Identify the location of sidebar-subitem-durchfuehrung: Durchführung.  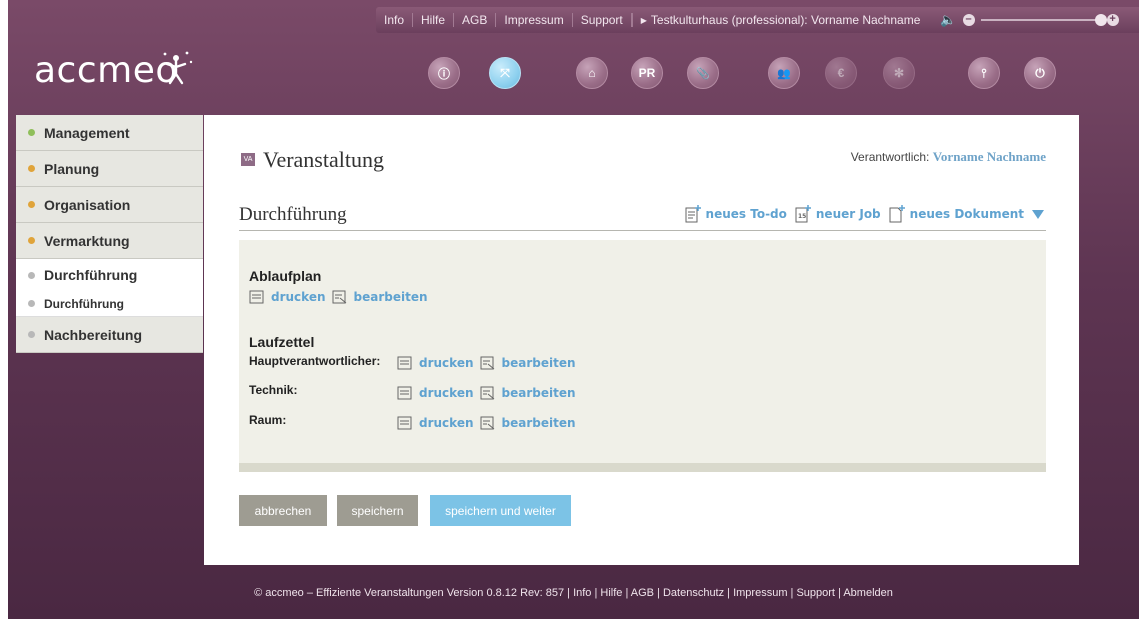
(109, 304).